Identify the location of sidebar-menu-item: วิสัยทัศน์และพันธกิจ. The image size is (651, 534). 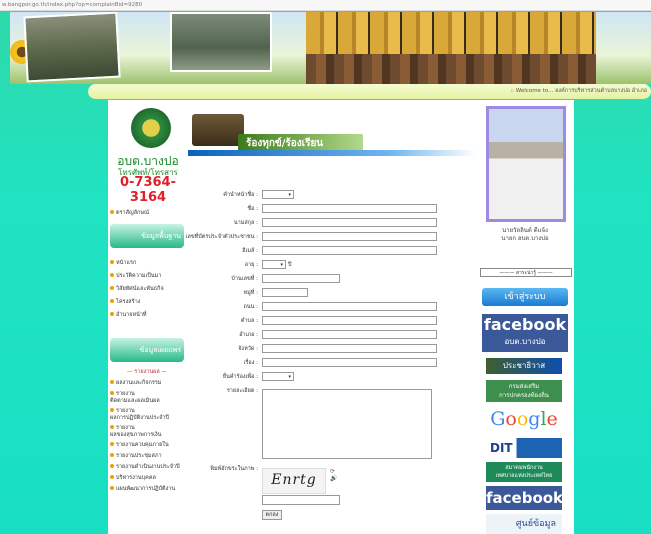
(149, 289).